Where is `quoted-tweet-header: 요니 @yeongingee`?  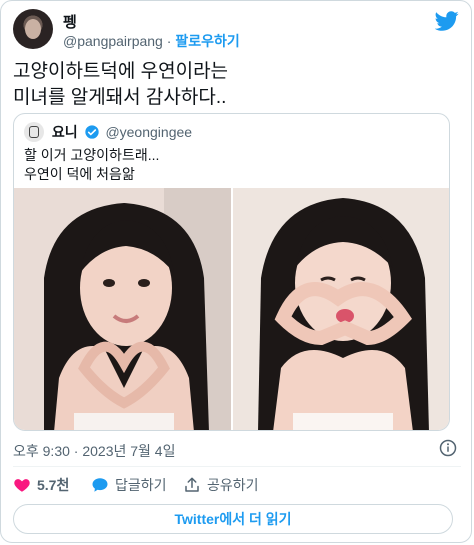 quoted-tweet-header: 요니 @yeongingee is located at coordinates (108, 132).